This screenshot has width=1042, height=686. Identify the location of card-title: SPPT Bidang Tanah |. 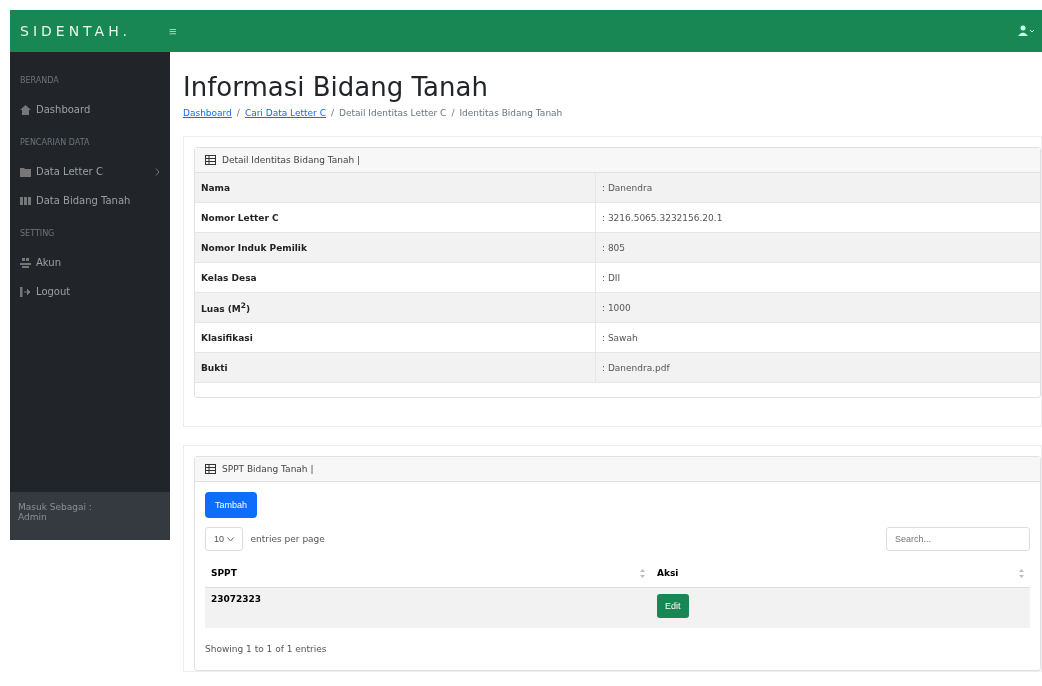
(268, 469).